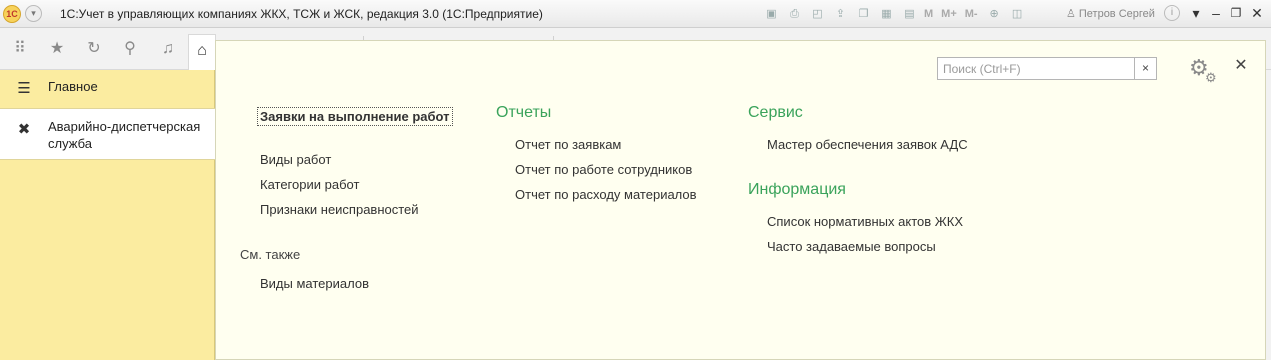 The image size is (1271, 360). I want to click on dropdown-icon: ▾, so click(1196, 13).